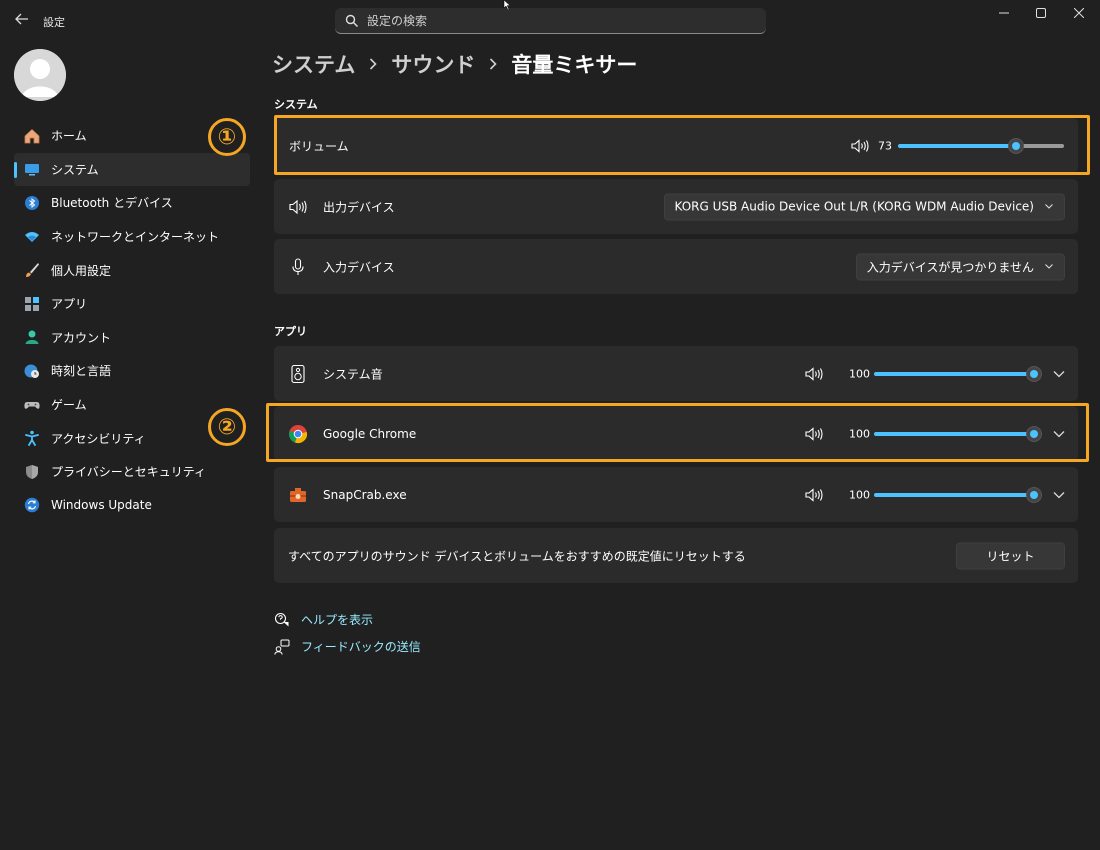 The height and width of the screenshot is (850, 1100). What do you see at coordinates (32, 472) in the screenshot?
I see `shield-icon` at bounding box center [32, 472].